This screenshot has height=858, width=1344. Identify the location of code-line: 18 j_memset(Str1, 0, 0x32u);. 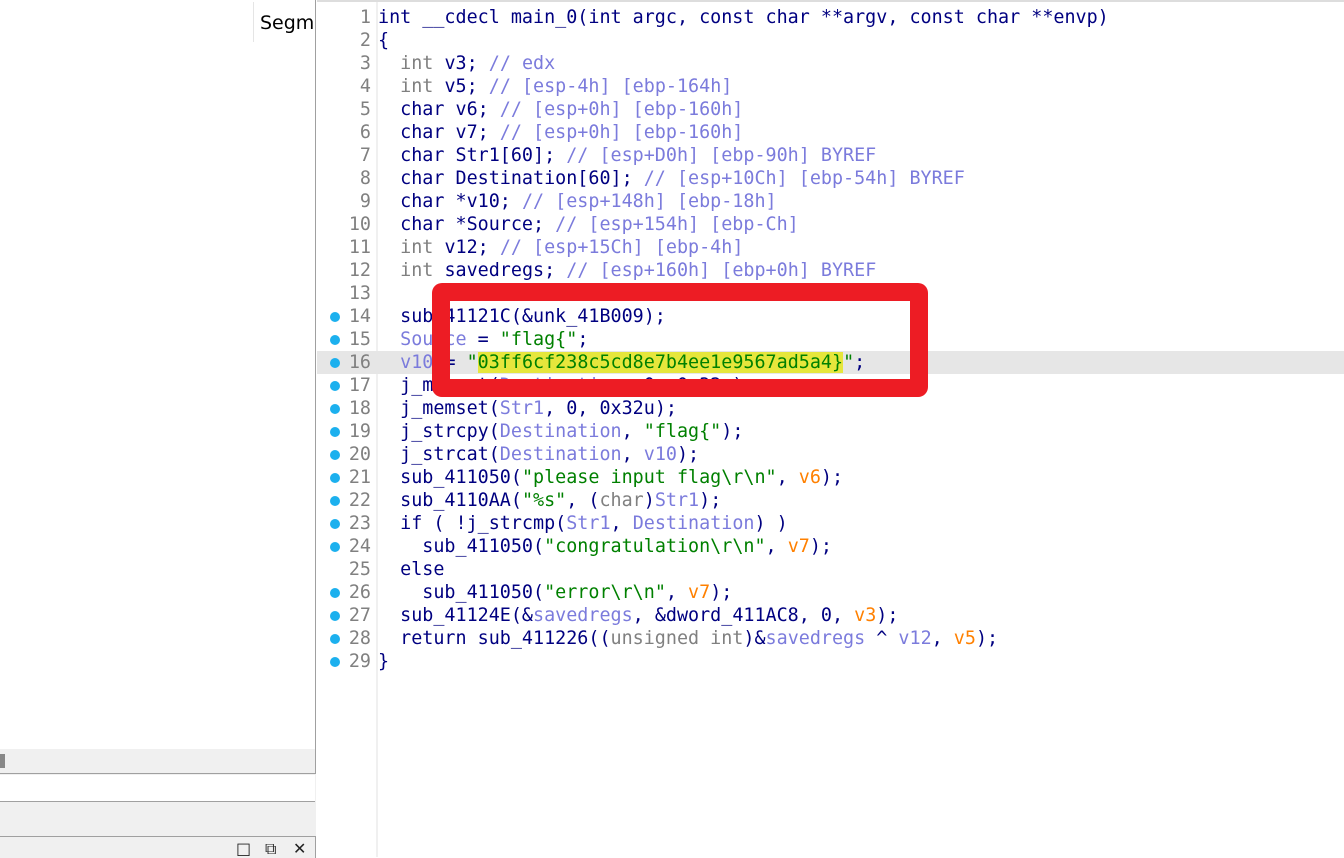
(830, 408).